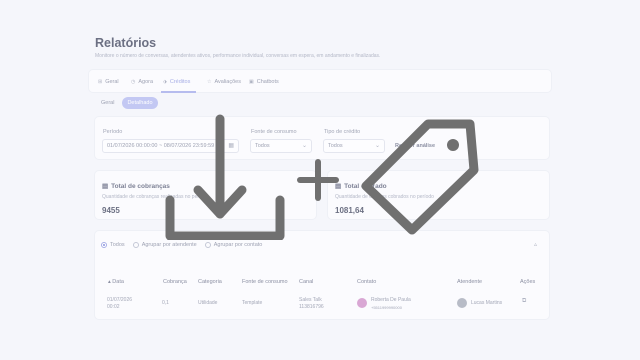  I want to click on open-external-icon: ⧉, so click(524, 301).